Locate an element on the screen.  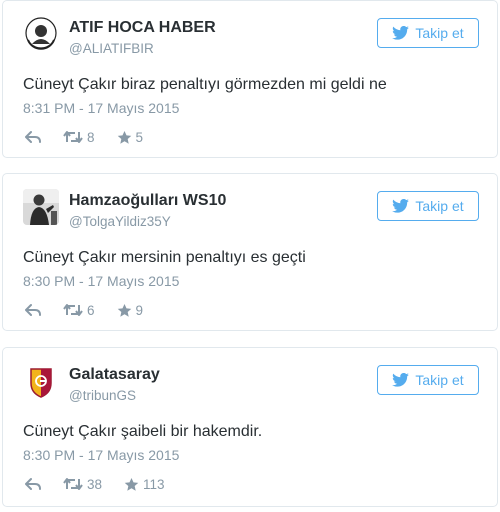
retweet-count: 38 is located at coordinates (95, 484).